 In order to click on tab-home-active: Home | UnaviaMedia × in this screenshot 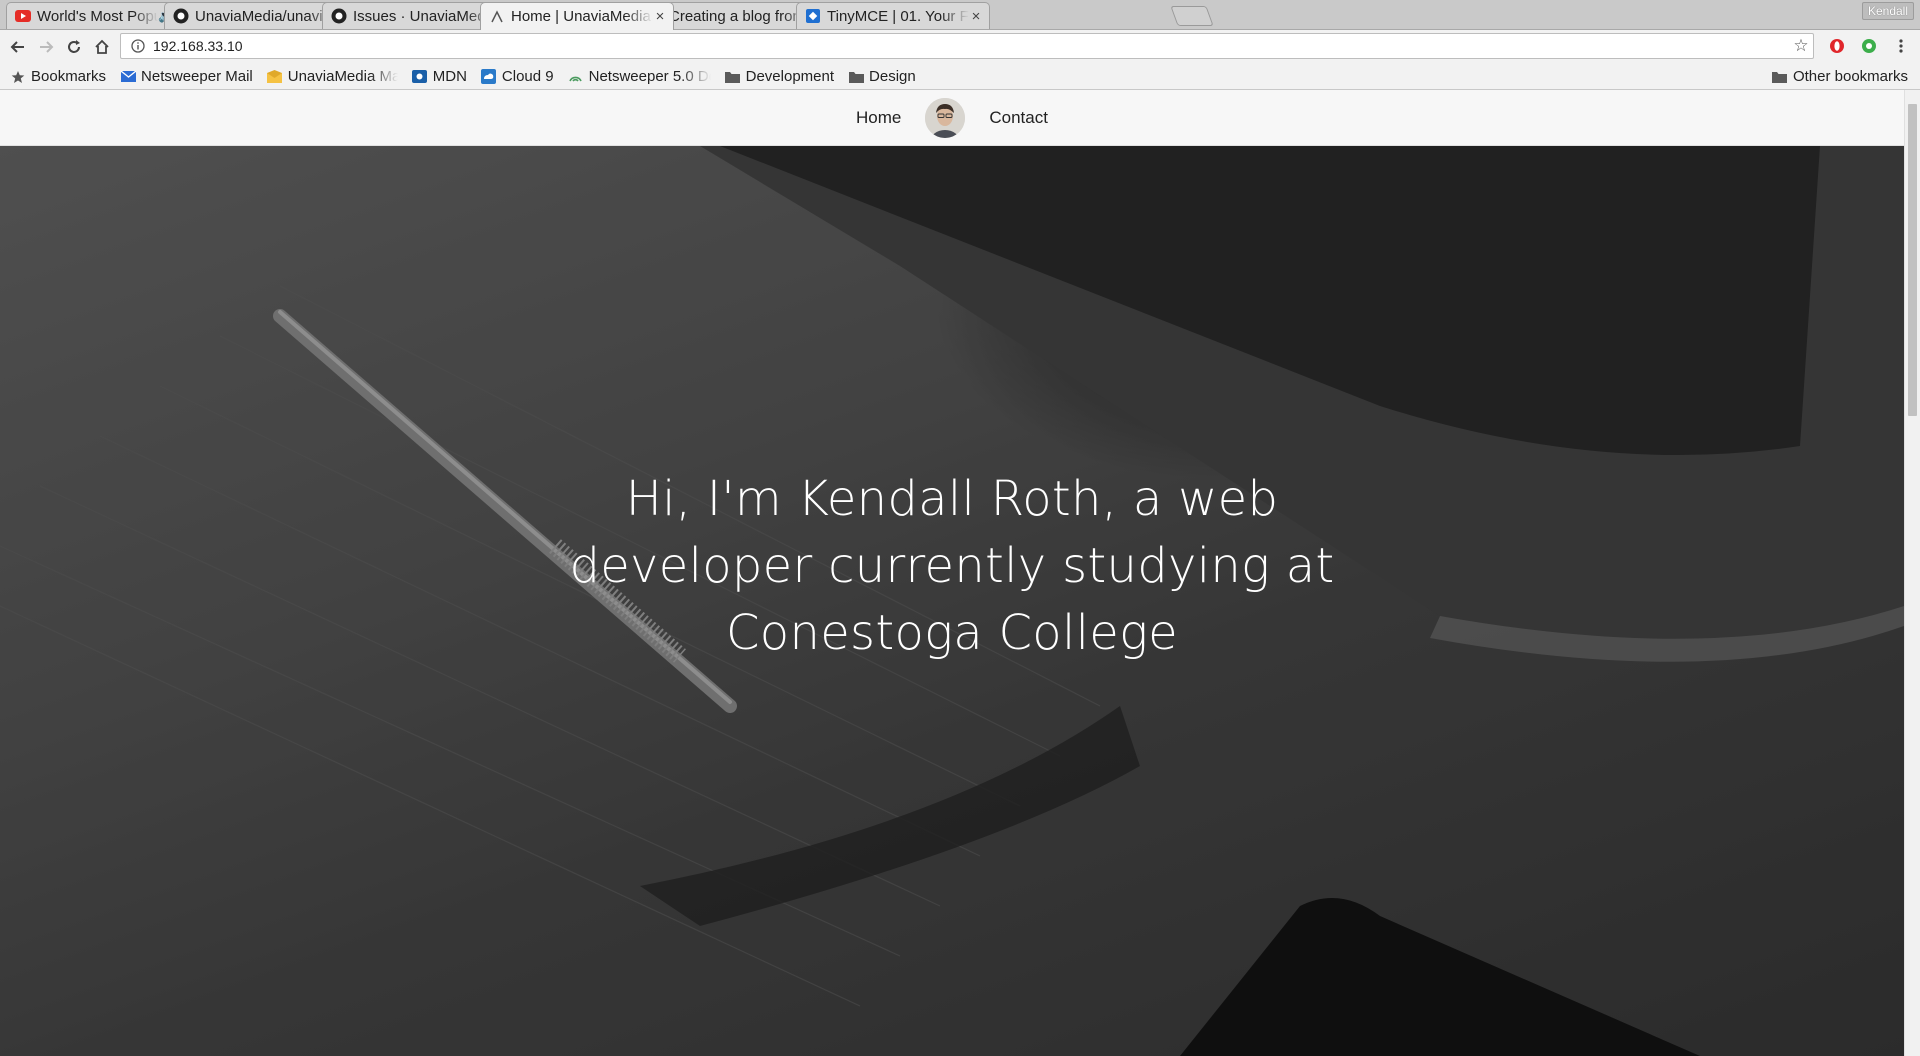, I will do `click(577, 16)`.